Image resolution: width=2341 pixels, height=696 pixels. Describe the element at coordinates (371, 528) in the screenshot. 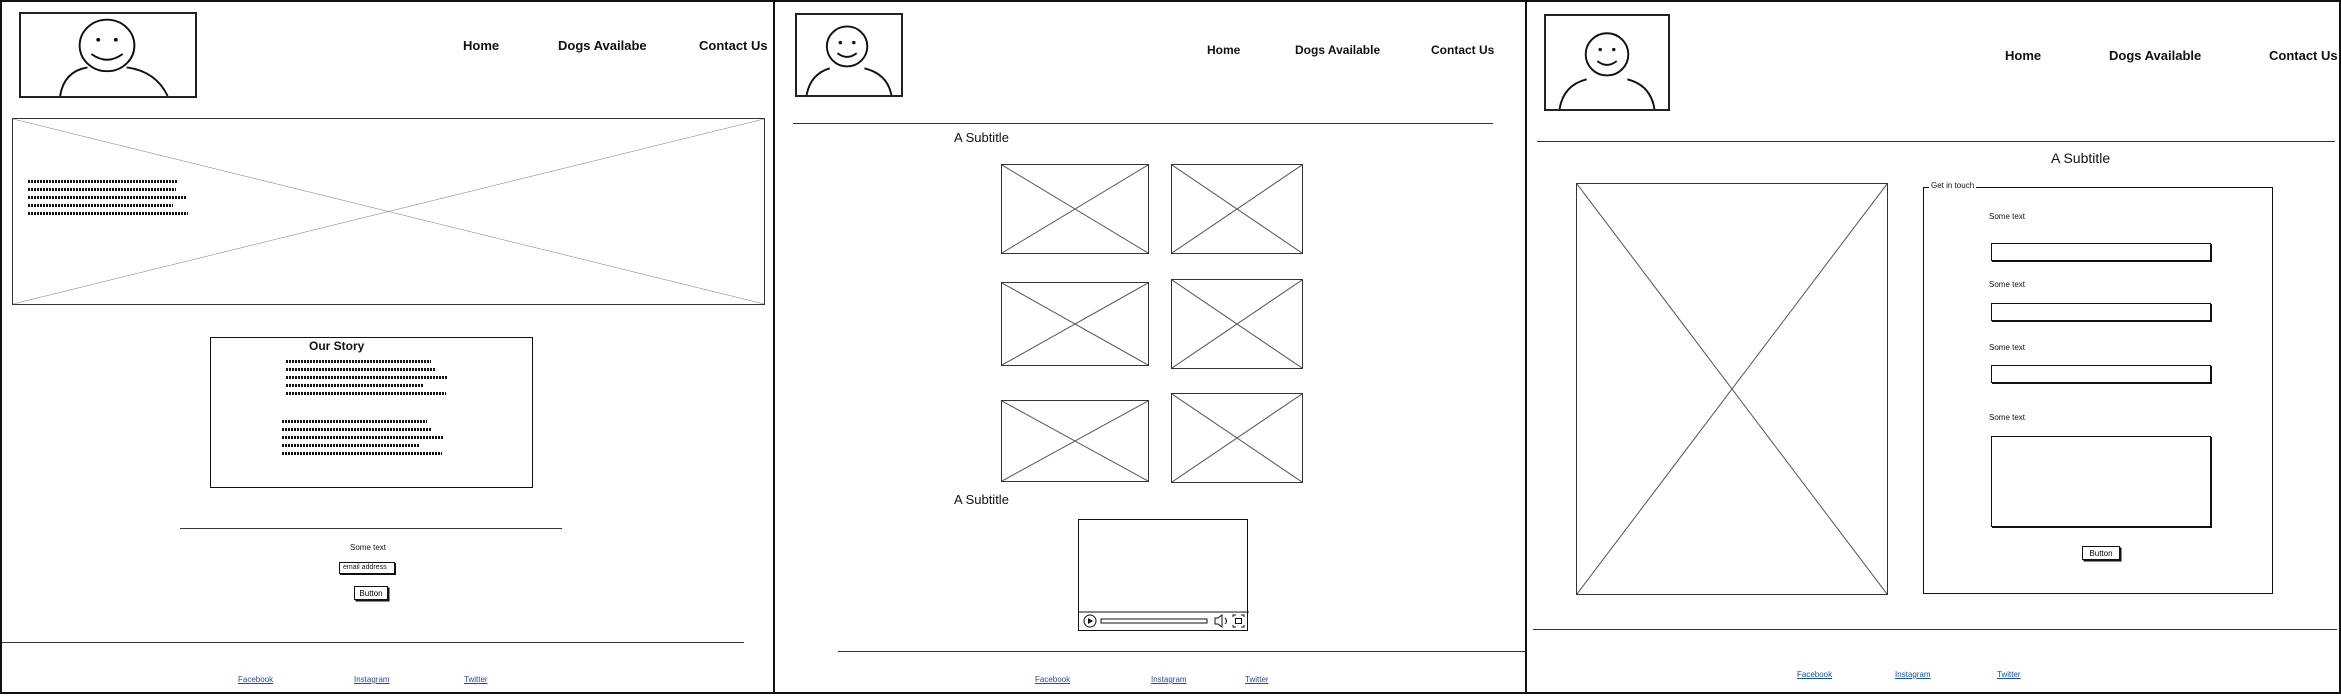

I see `divider` at that location.